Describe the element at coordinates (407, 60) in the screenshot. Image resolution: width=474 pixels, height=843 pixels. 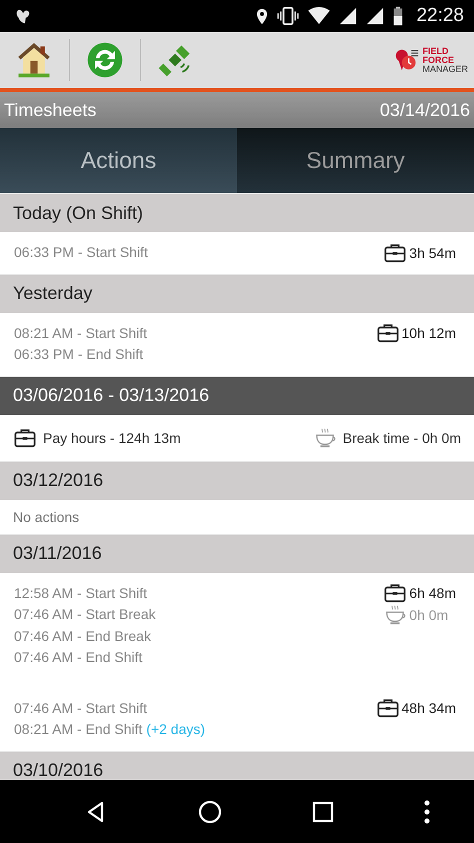
I see `pin-clock-icon` at that location.